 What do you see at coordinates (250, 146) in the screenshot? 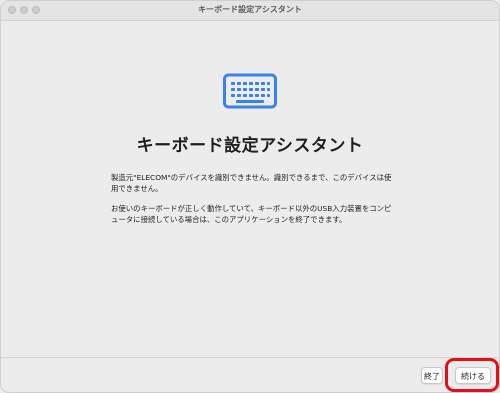
I see `page-title: キーボード設定アシスタント` at bounding box center [250, 146].